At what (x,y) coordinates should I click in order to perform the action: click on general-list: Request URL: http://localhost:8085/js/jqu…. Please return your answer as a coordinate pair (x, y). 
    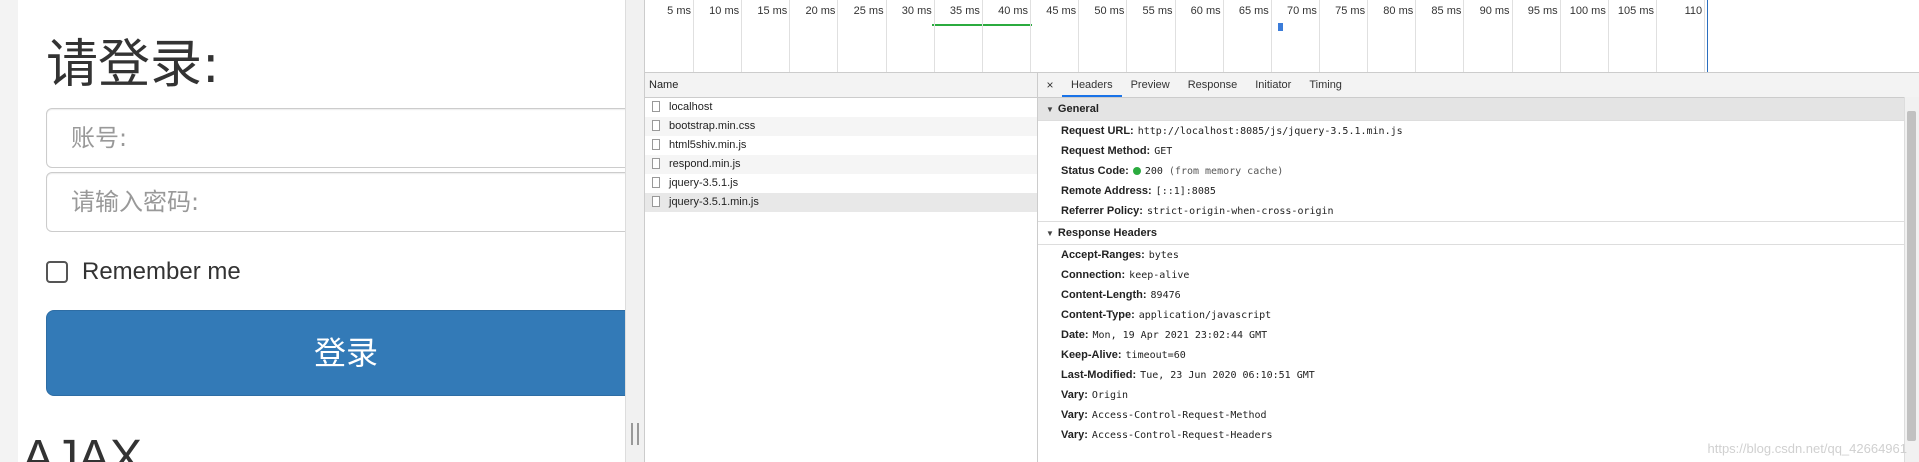
    Looking at the image, I should click on (1478, 171).